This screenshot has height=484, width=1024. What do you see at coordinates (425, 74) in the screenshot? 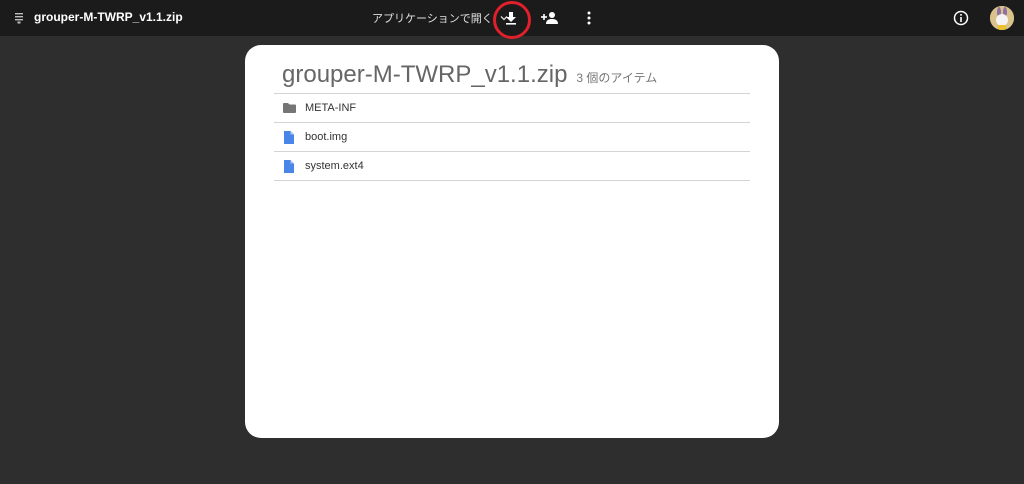
I see `archive-title: grouper-M-TWRP_v1.1.zip` at bounding box center [425, 74].